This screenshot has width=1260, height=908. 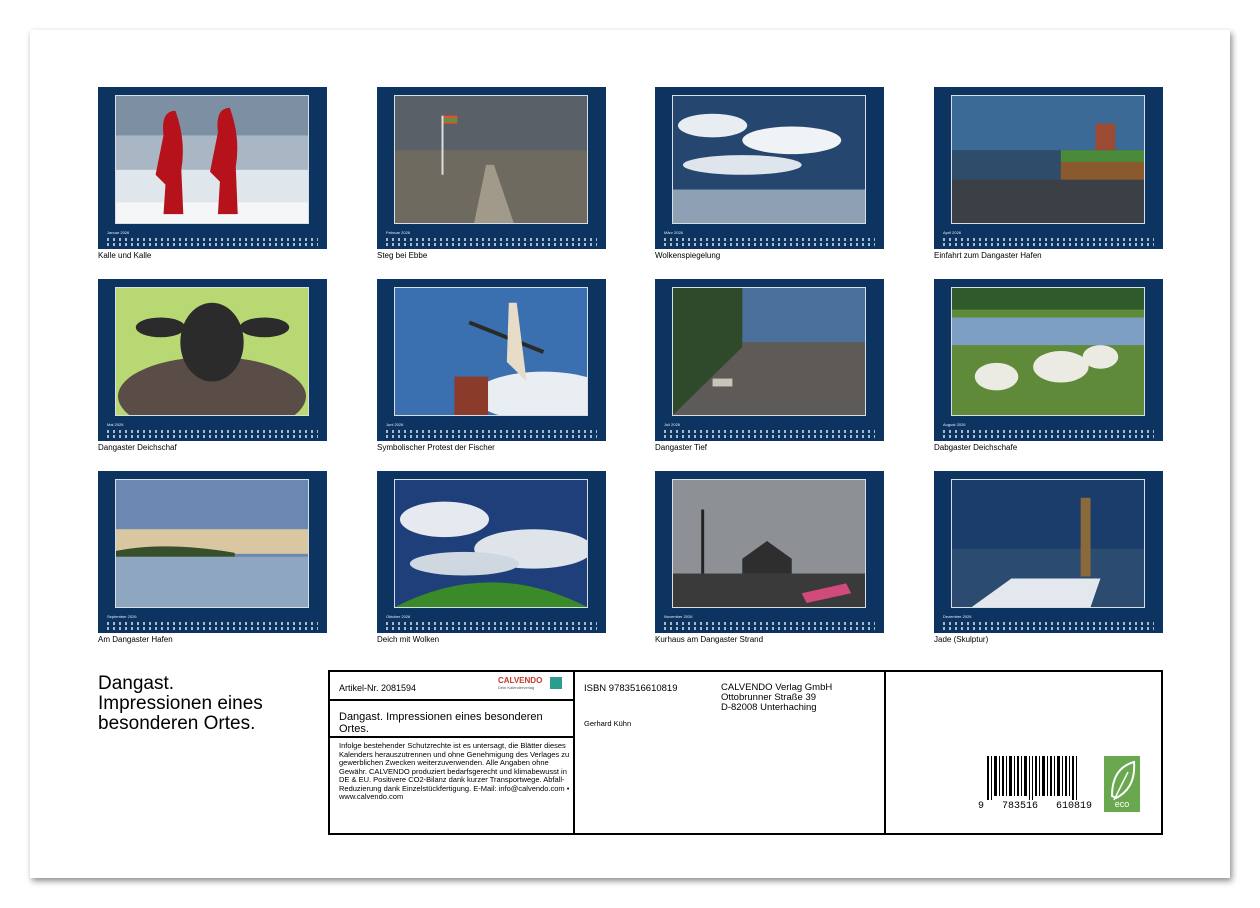 I want to click on photo-january, so click(x=212, y=159).